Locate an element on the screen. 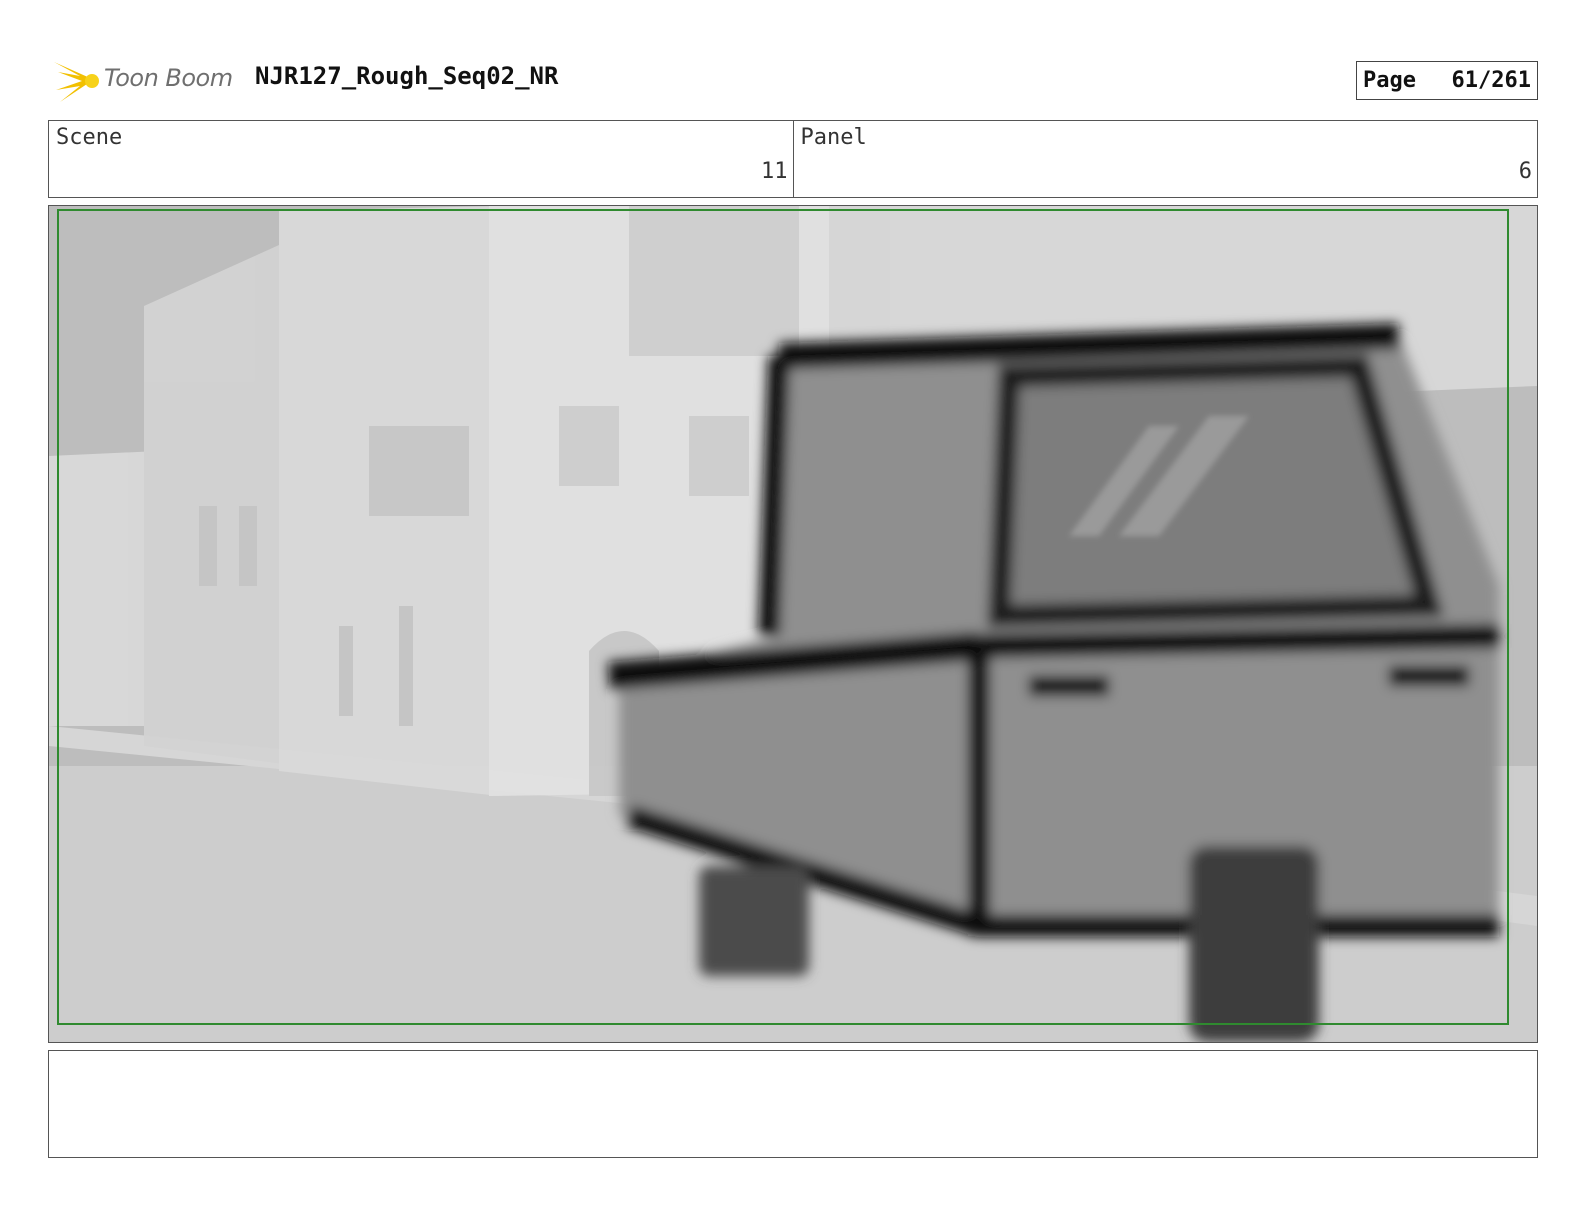 This screenshot has width=1584, height=1224. page-label: Page is located at coordinates (1389, 80).